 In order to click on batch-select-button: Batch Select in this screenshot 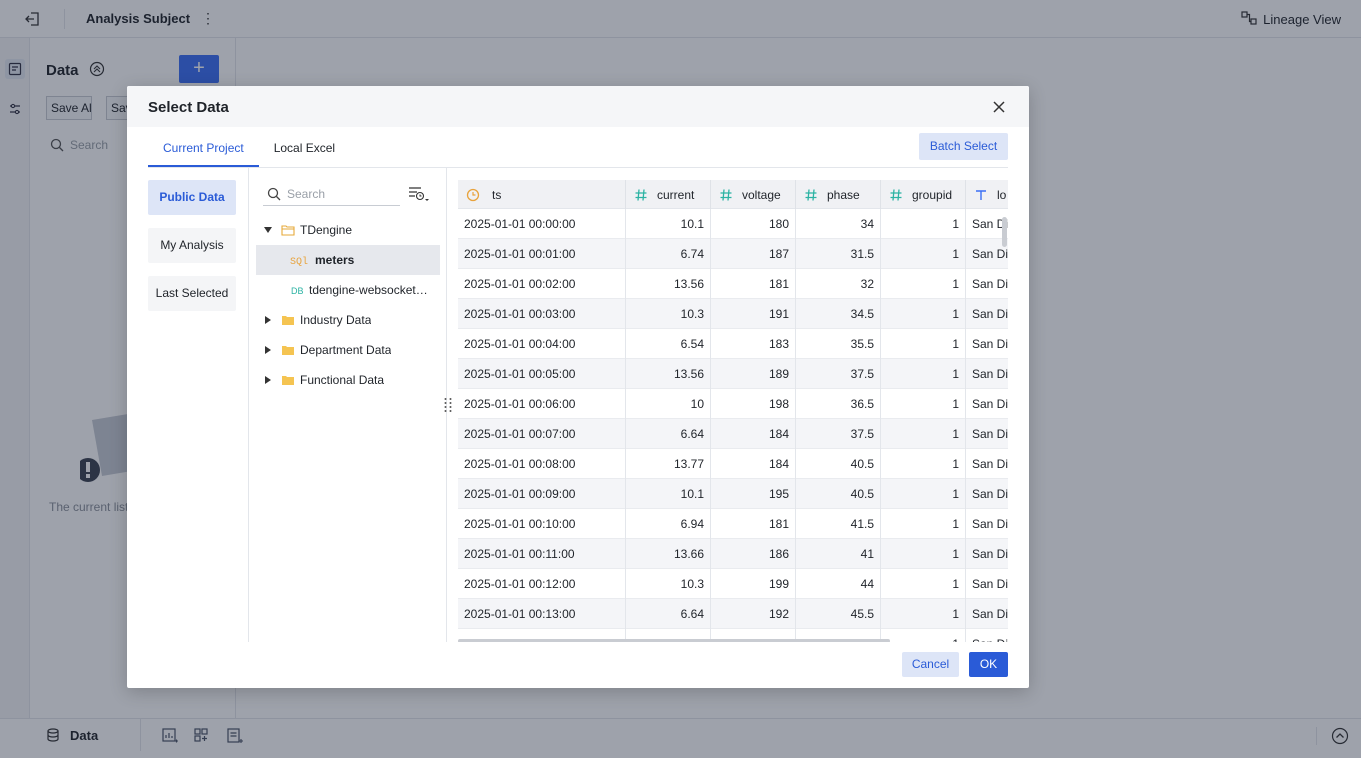, I will do `click(963, 146)`.